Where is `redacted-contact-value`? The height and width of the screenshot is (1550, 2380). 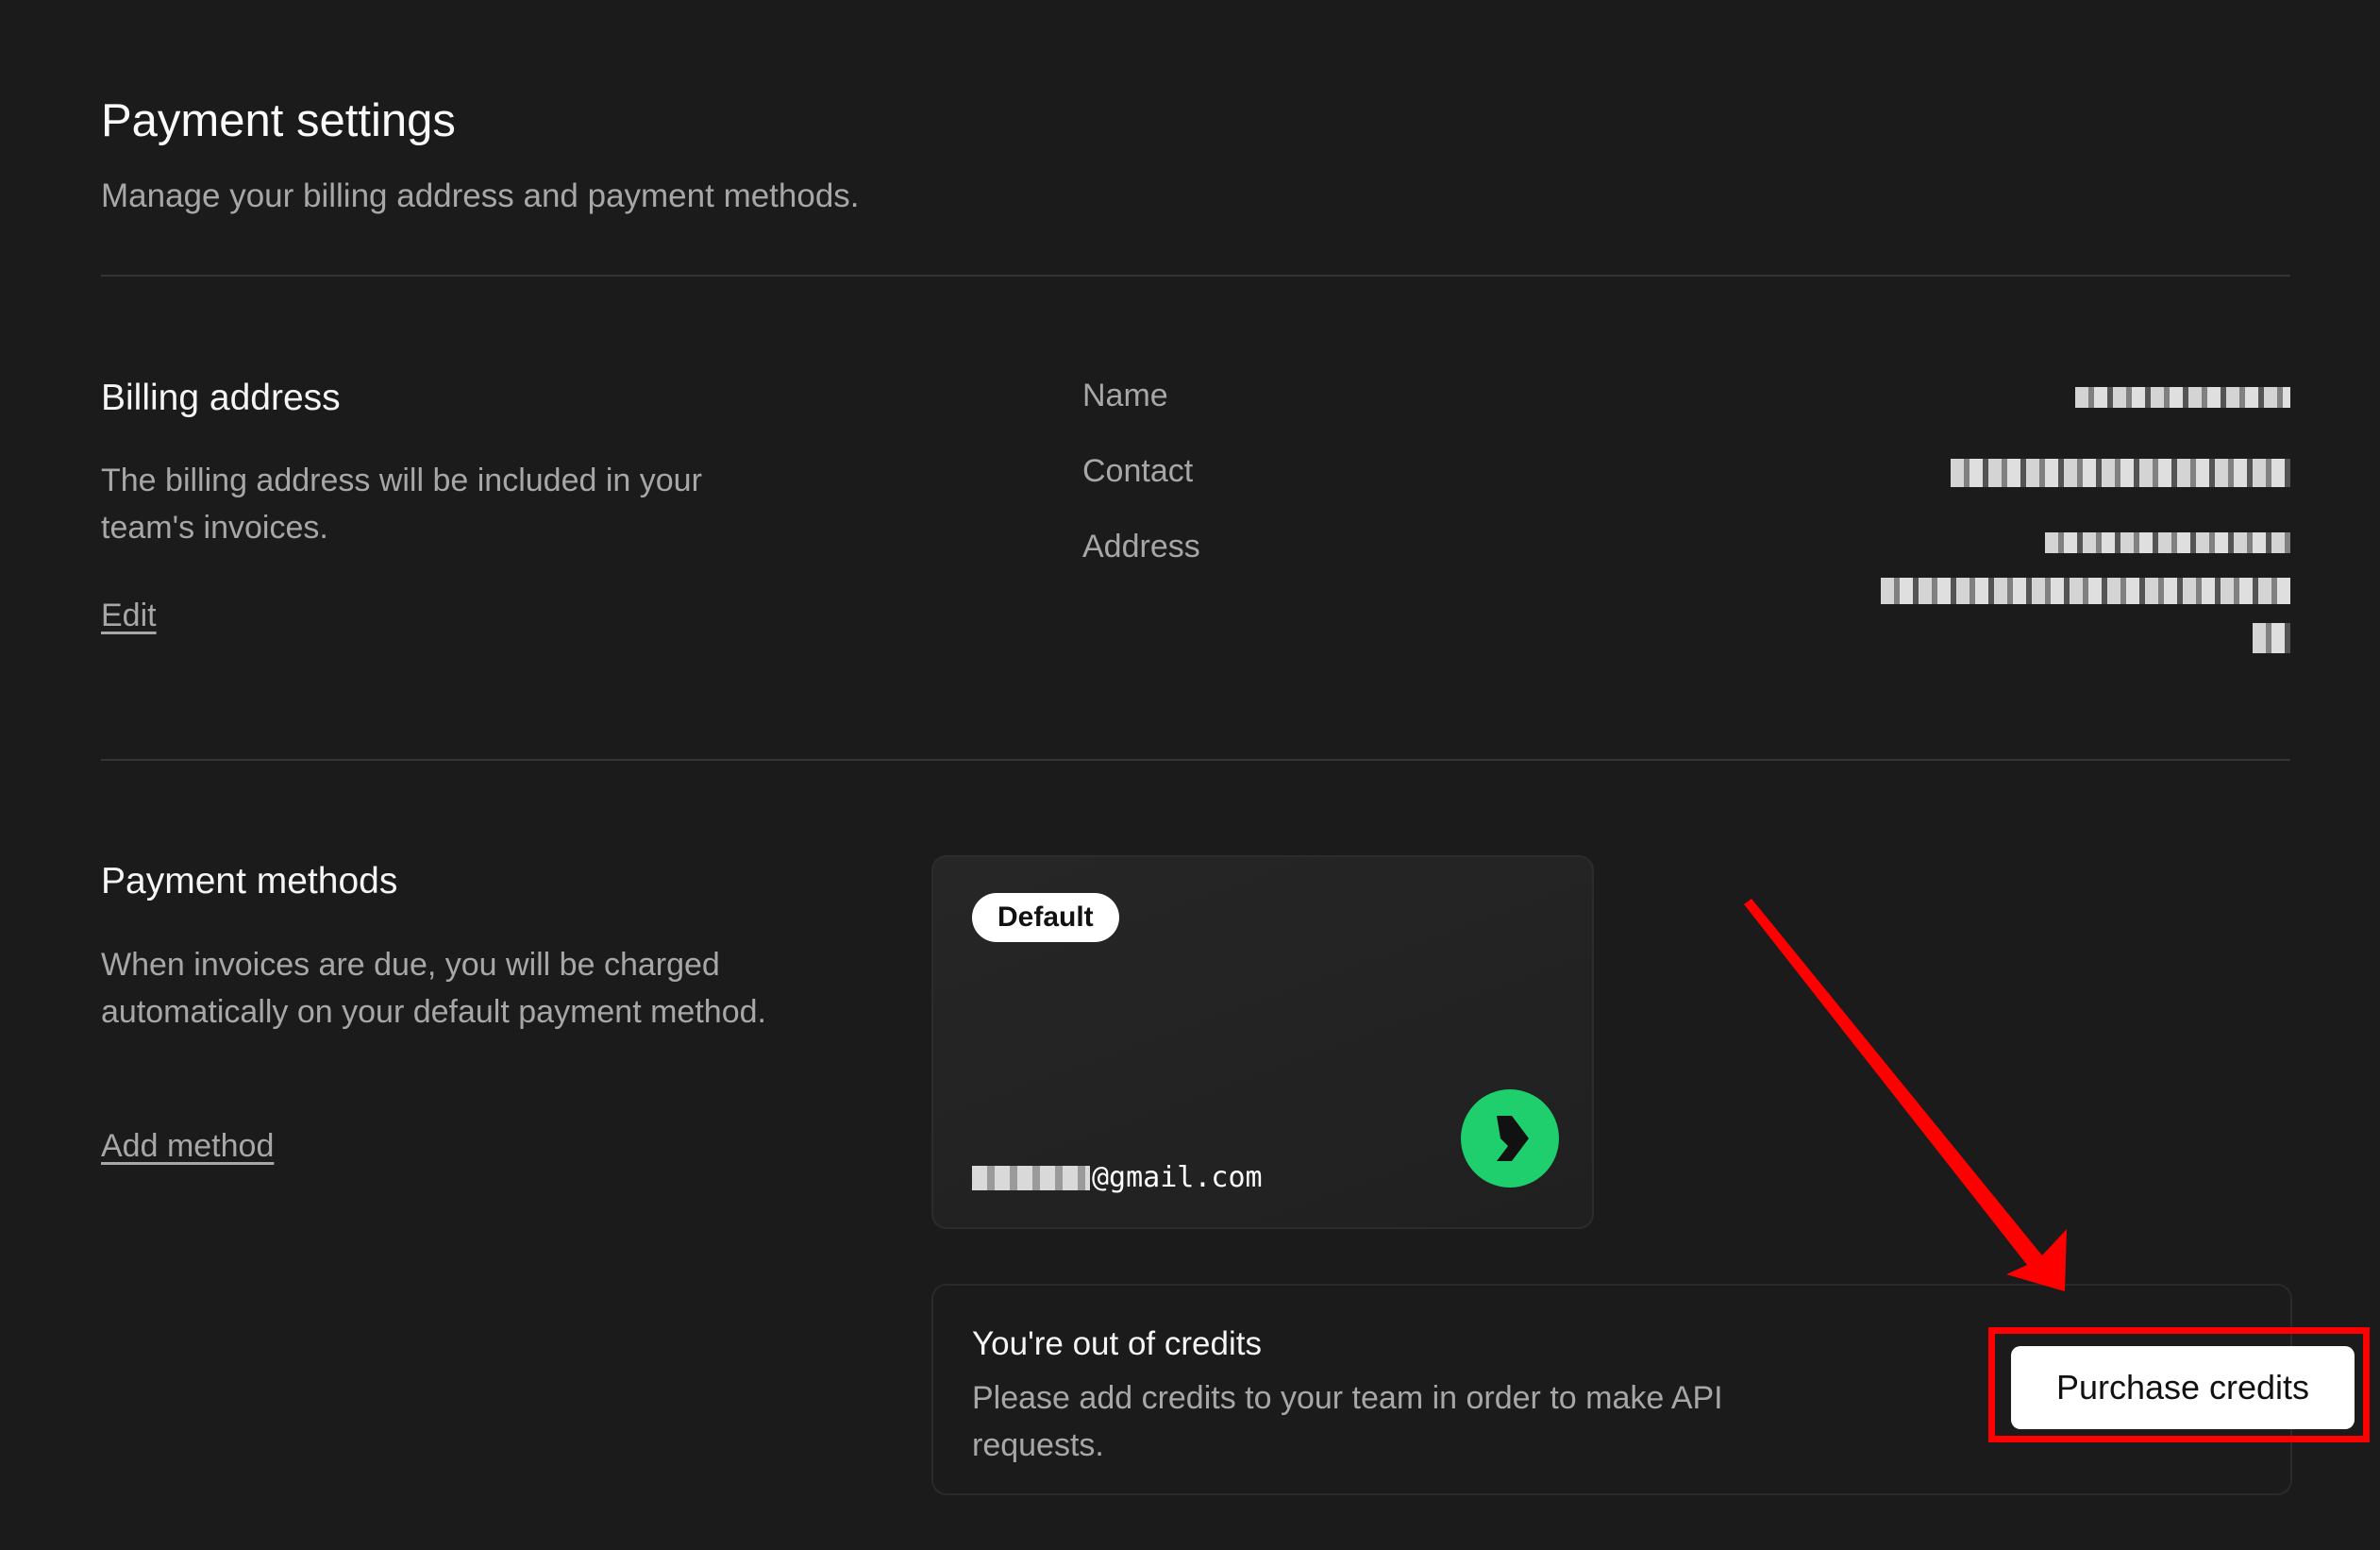 redacted-contact-value is located at coordinates (2120, 473).